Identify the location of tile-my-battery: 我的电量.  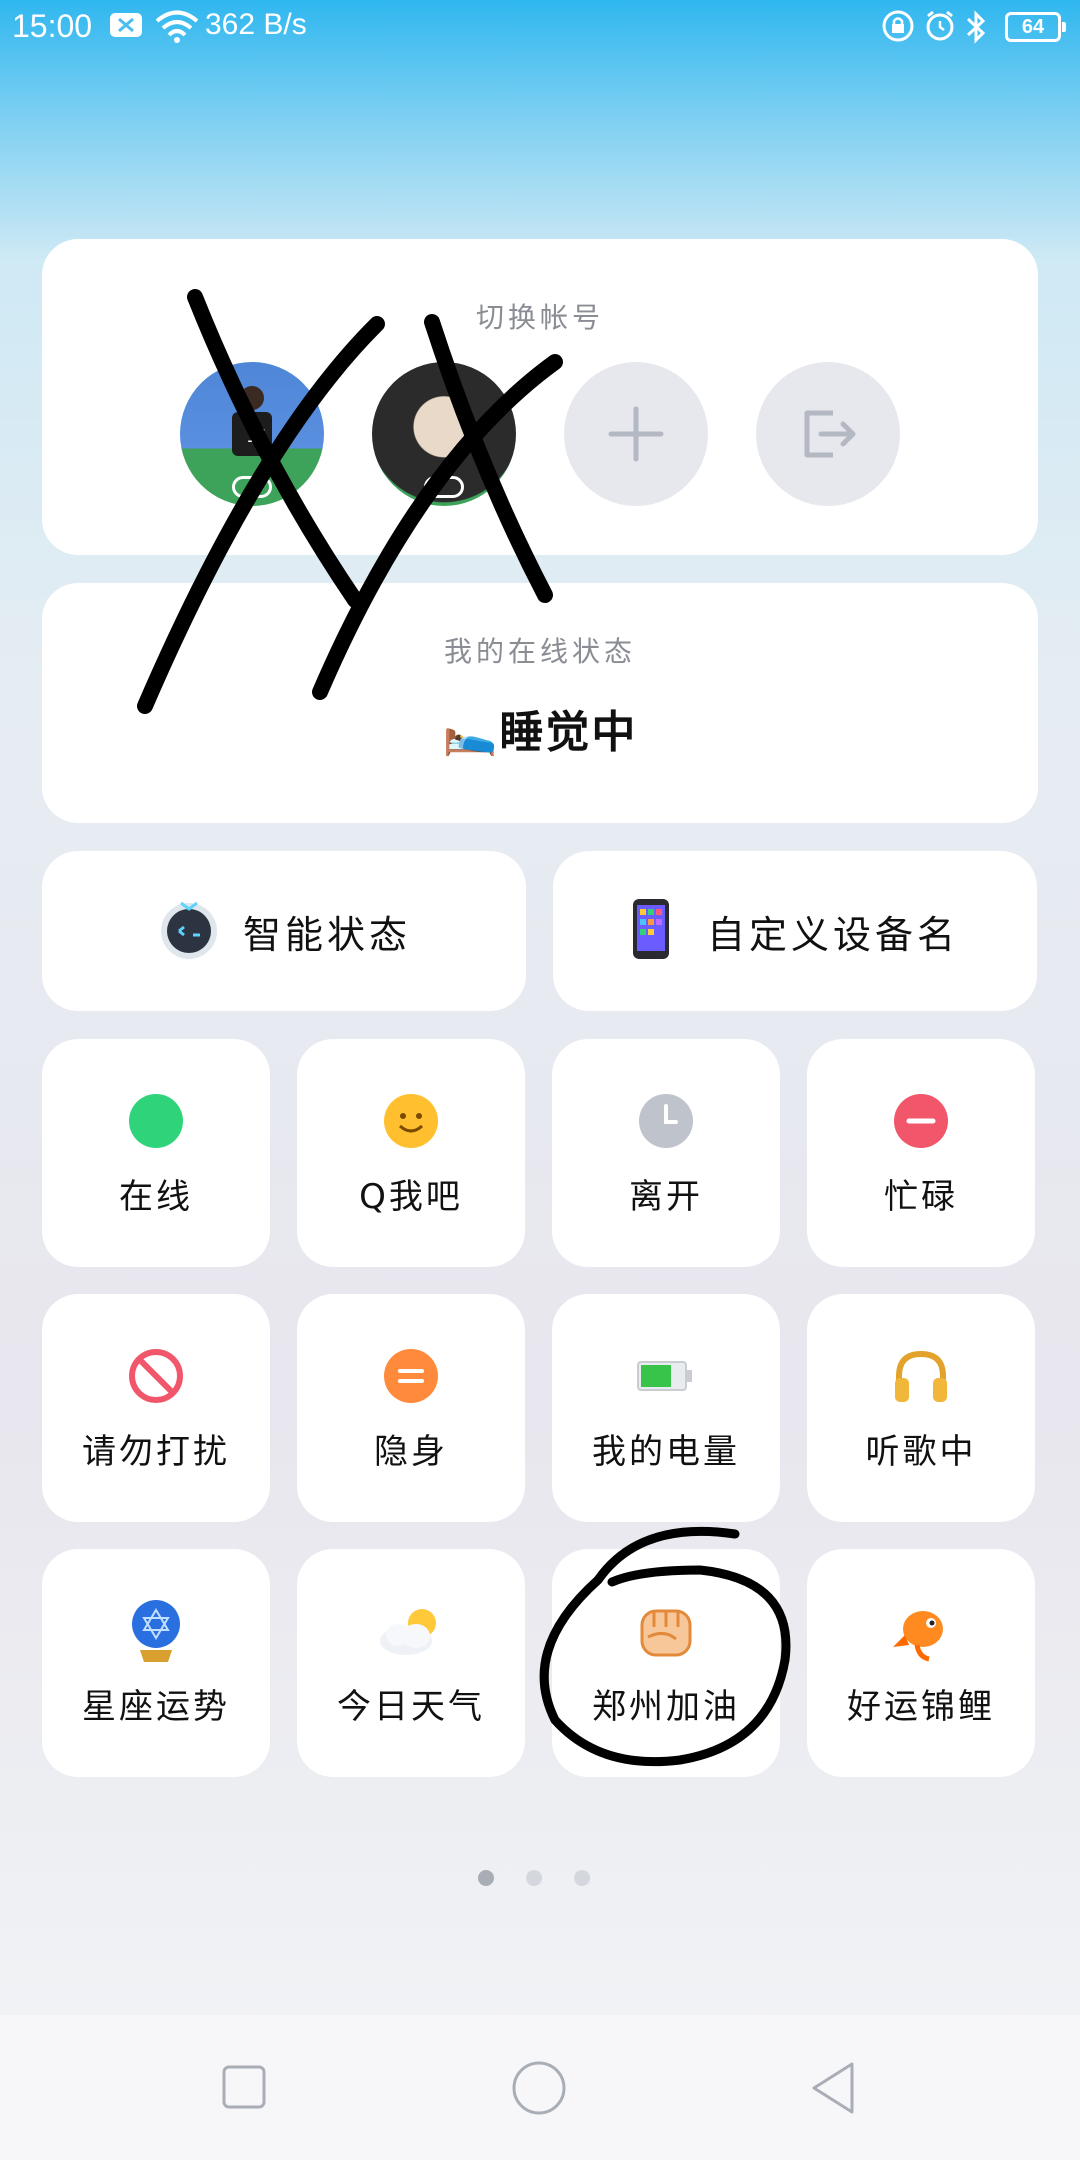
(666, 1408).